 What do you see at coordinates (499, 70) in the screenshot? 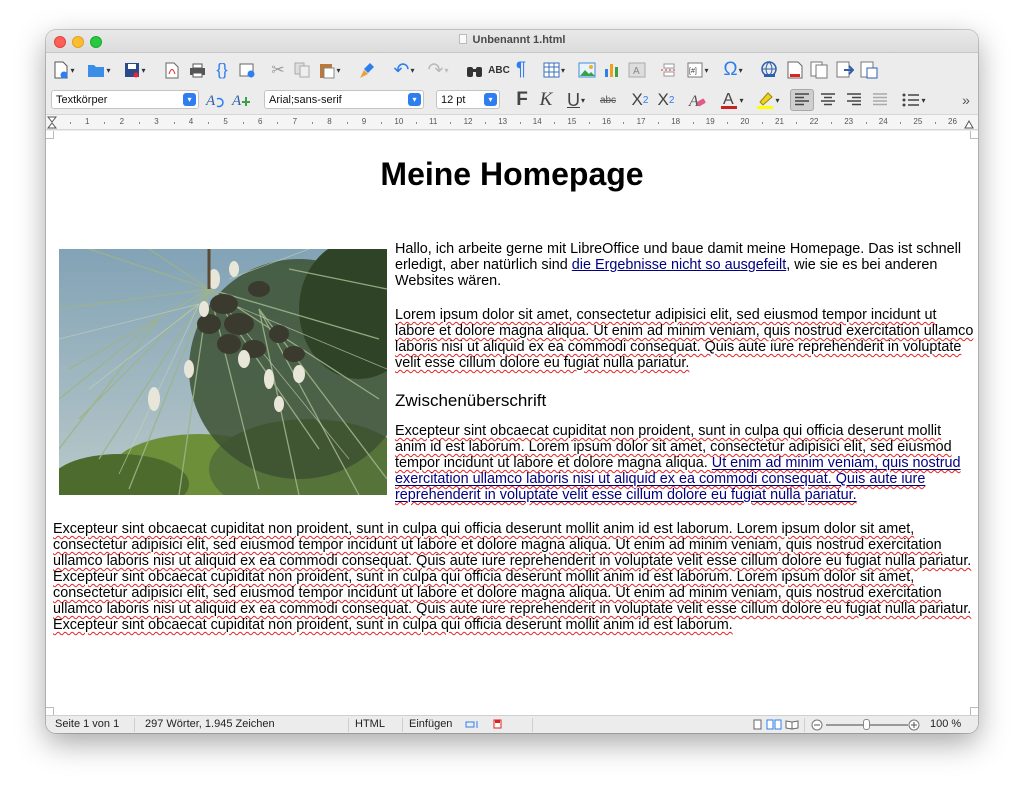
I see `spelling-button: ABC` at bounding box center [499, 70].